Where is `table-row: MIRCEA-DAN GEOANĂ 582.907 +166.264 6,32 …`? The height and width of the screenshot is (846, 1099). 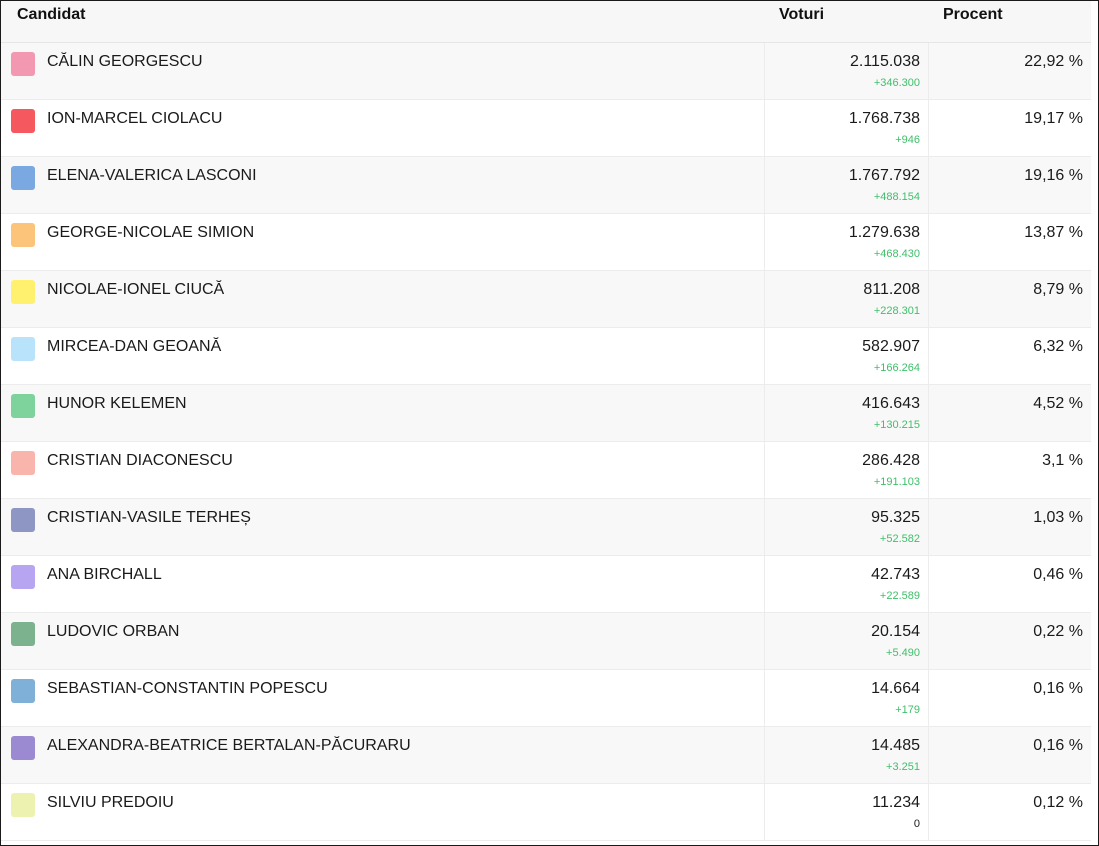
table-row: MIRCEA-DAN GEOANĂ 582.907 +166.264 6,32 … is located at coordinates (546, 356).